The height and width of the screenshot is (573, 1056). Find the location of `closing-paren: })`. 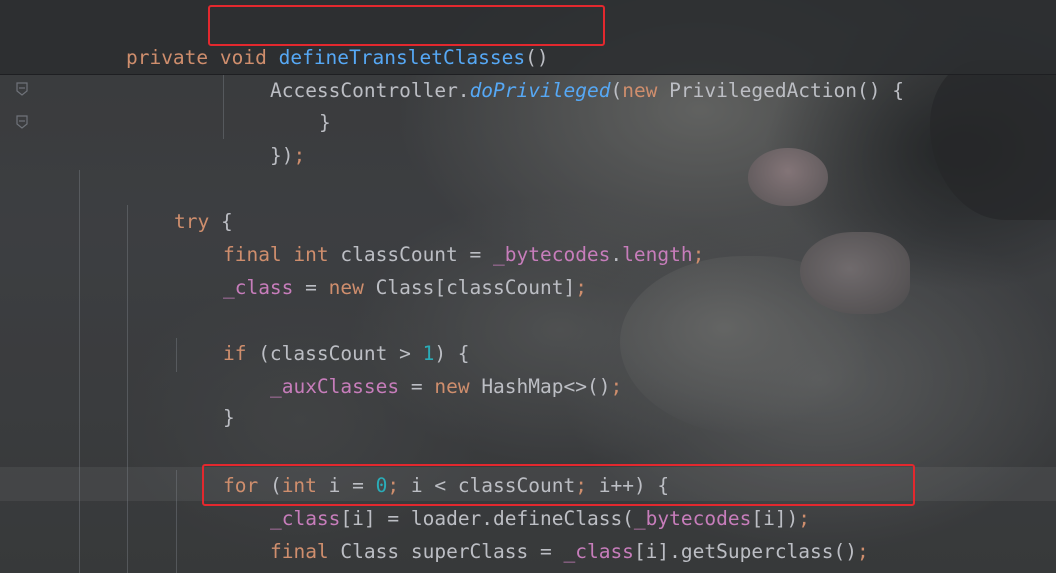

closing-paren: }) is located at coordinates (281, 155).